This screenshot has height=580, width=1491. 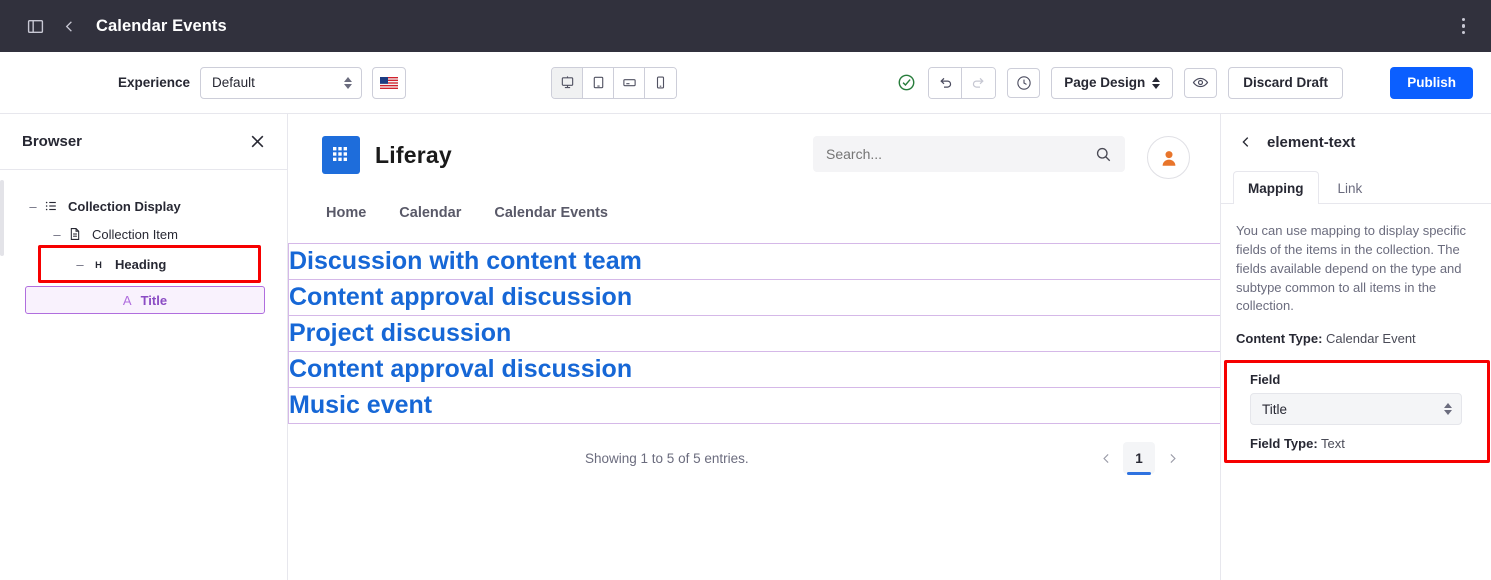 I want to click on showing-entries-text: Showing 1 to 5 of 5 entries., so click(x=667, y=458).